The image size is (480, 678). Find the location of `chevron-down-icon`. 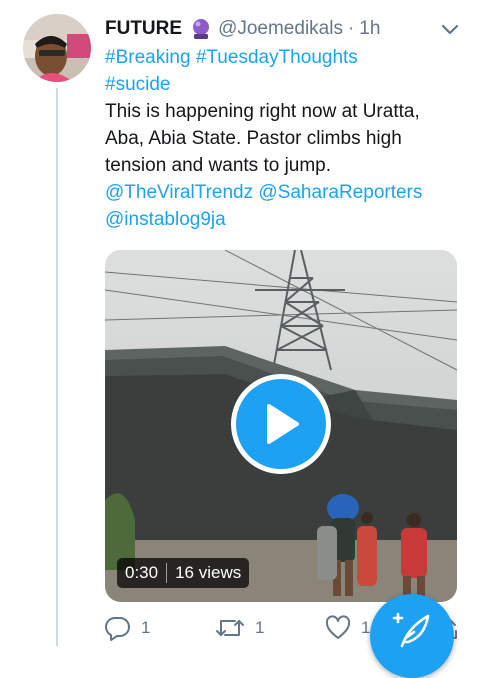

chevron-down-icon is located at coordinates (450, 29).